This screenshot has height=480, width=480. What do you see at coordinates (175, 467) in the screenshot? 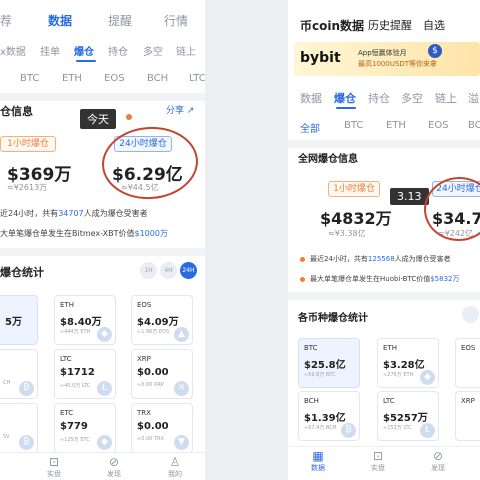
I see `nav-mine: ♙ 我的` at bounding box center [175, 467].